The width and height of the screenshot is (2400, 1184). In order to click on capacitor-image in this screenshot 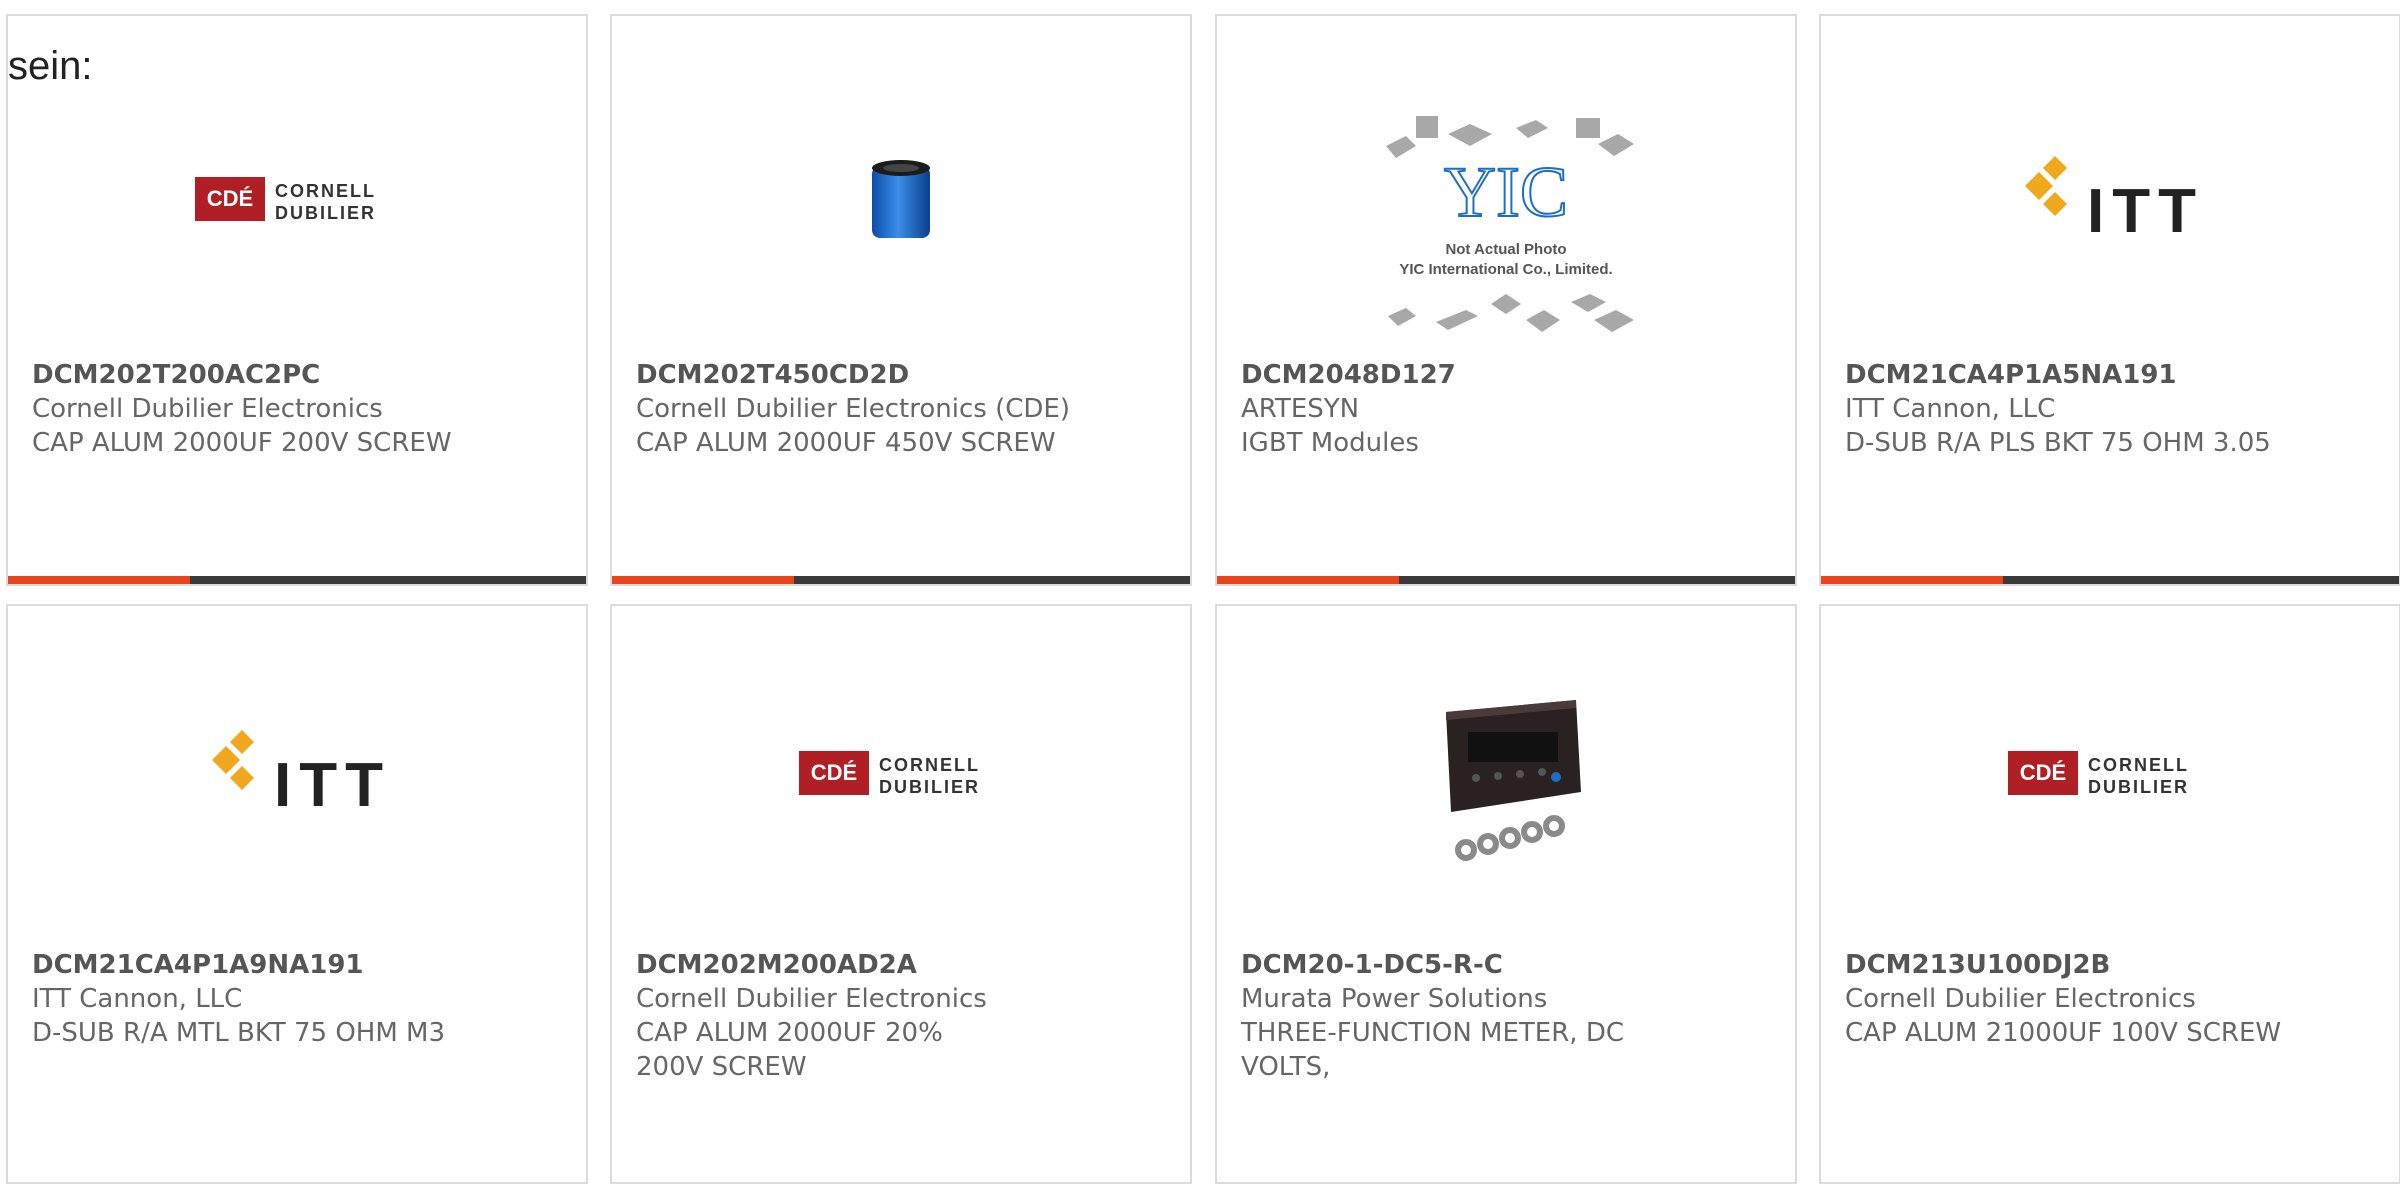, I will do `click(901, 201)`.